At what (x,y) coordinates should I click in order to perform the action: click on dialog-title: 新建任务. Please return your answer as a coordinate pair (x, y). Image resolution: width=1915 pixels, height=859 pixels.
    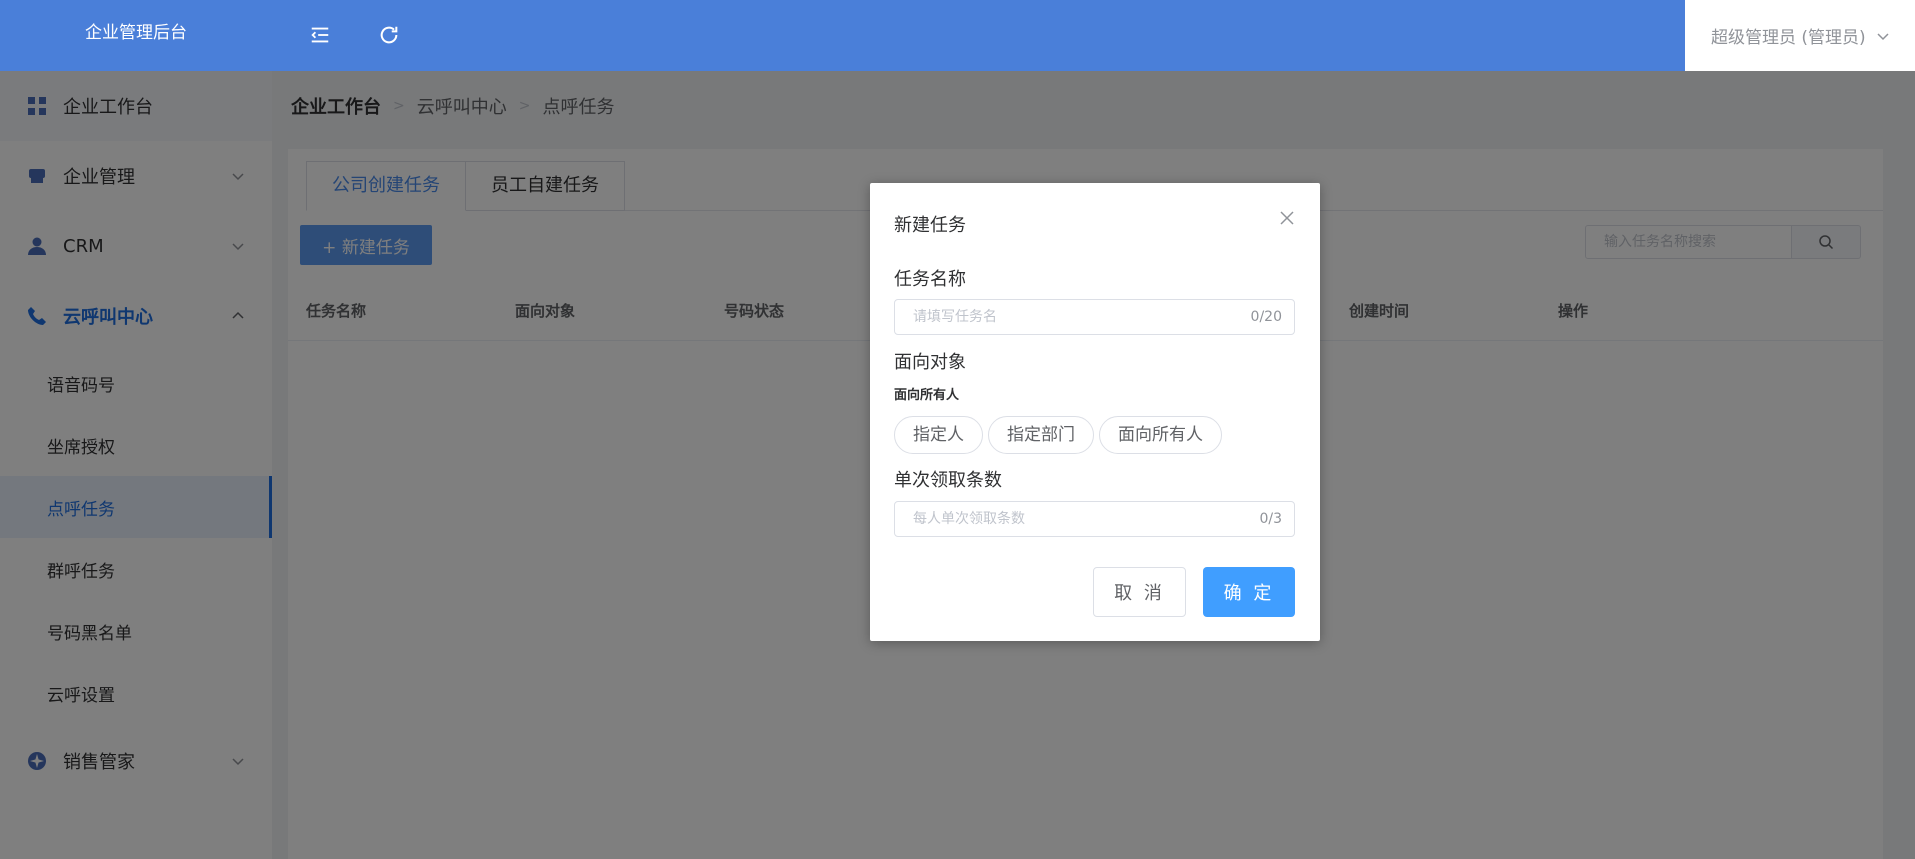
    Looking at the image, I should click on (930, 225).